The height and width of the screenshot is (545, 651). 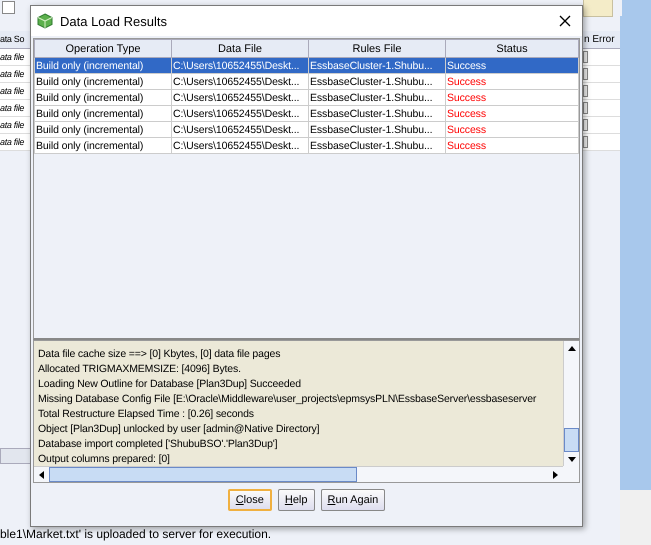 I want to click on column-header: Rules File, so click(x=377, y=49).